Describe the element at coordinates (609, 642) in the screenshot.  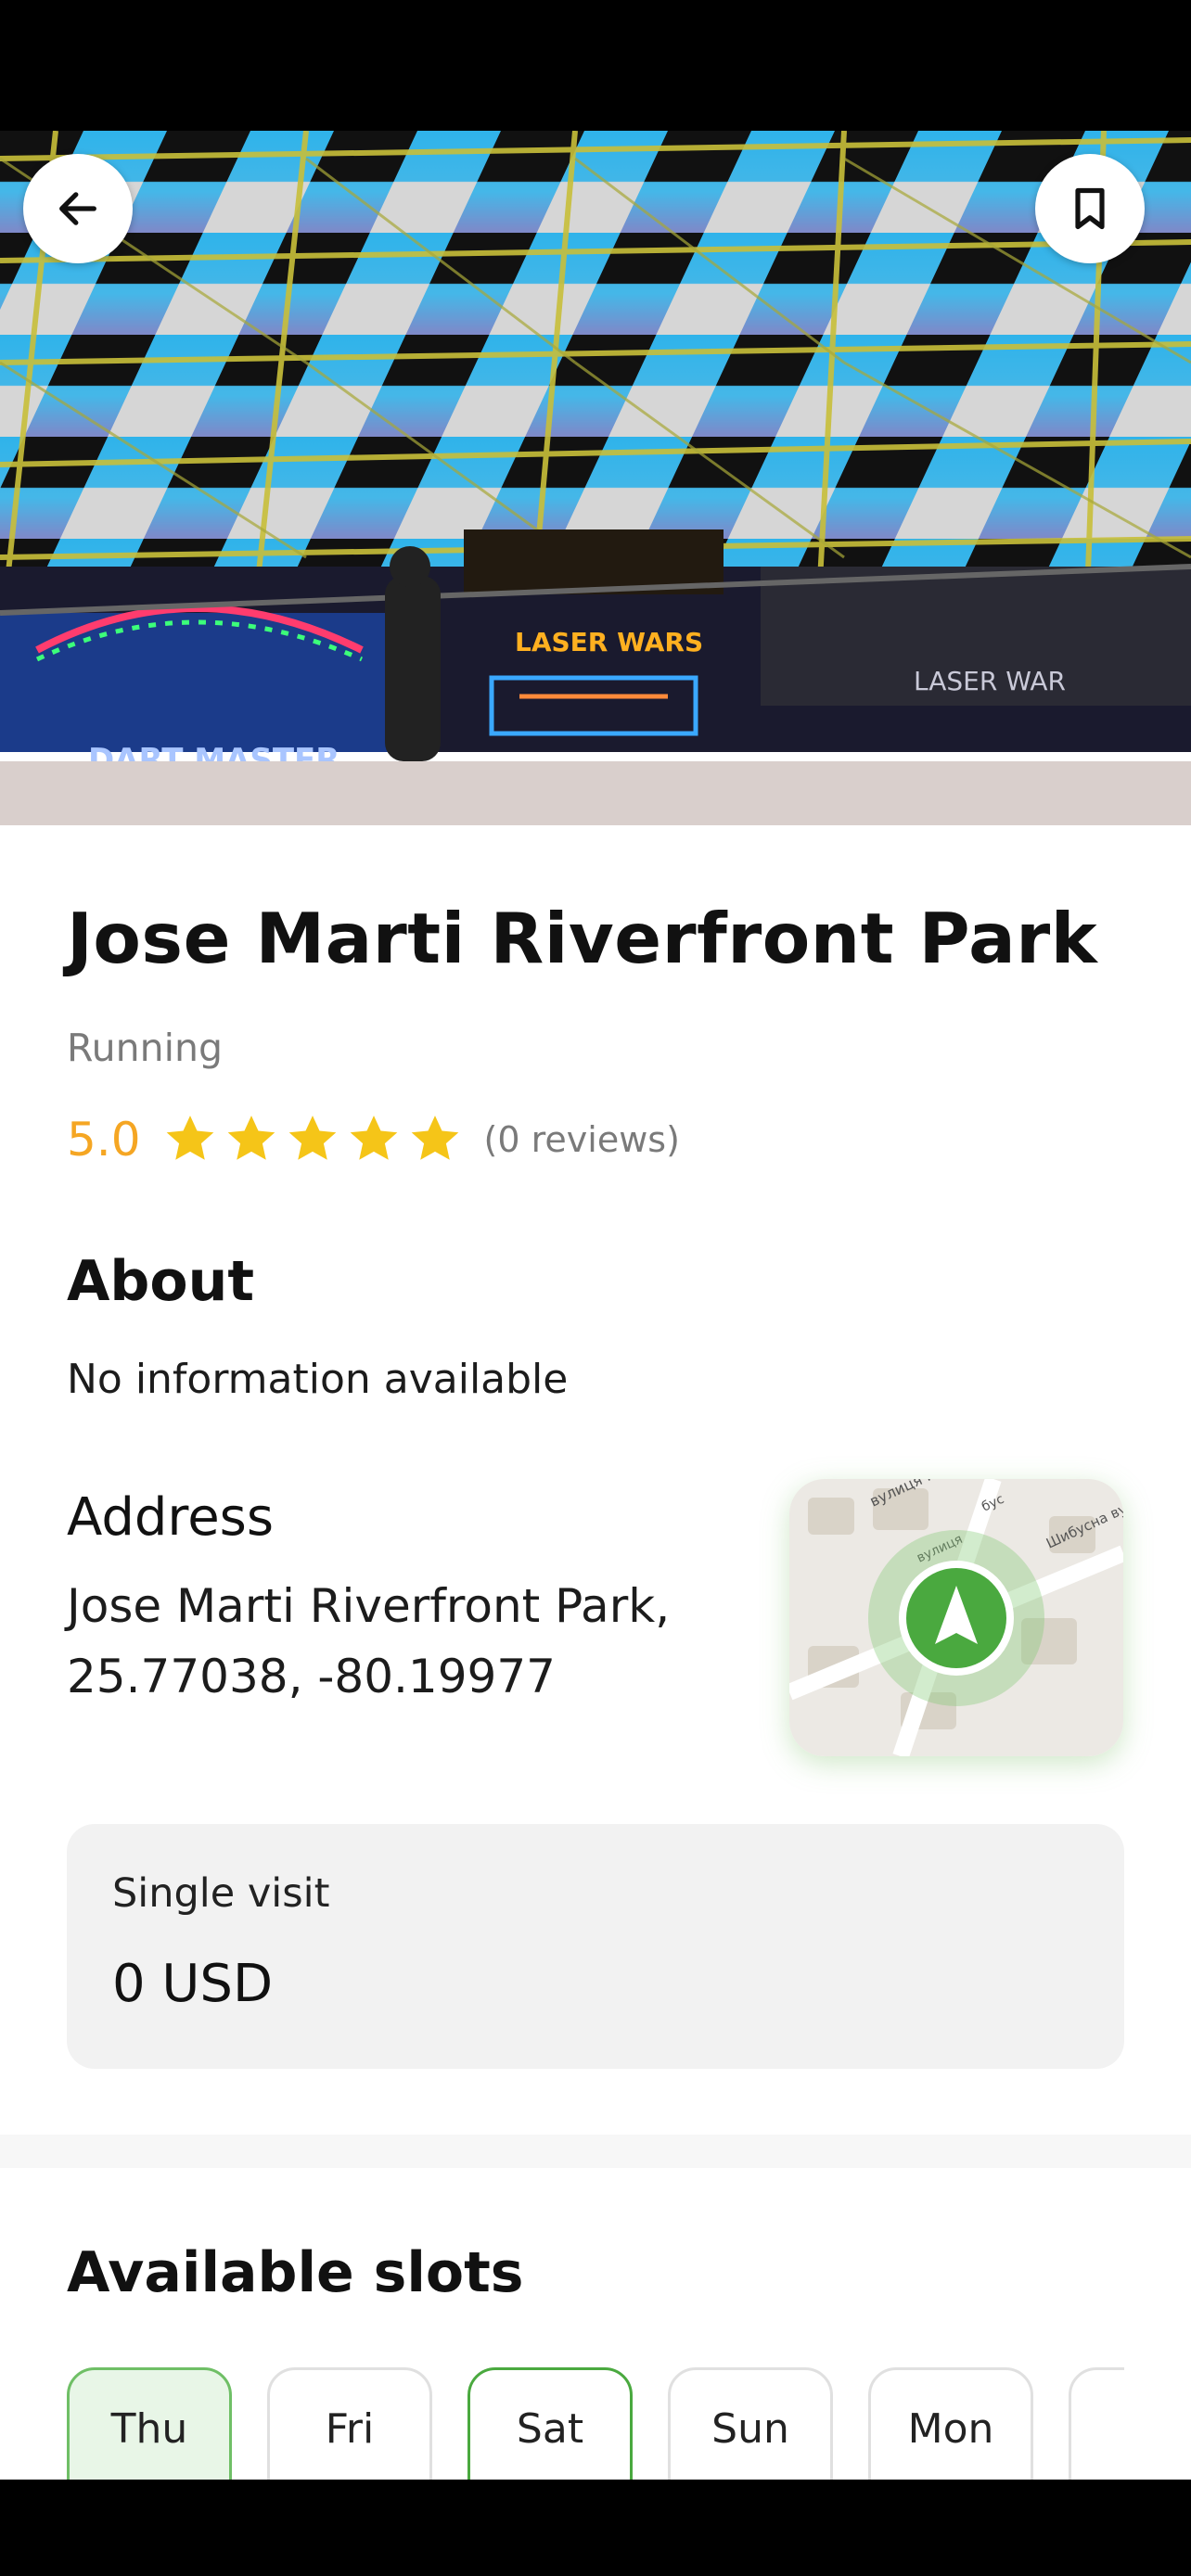
I see `sign-laser-wars: LASER WARS` at that location.